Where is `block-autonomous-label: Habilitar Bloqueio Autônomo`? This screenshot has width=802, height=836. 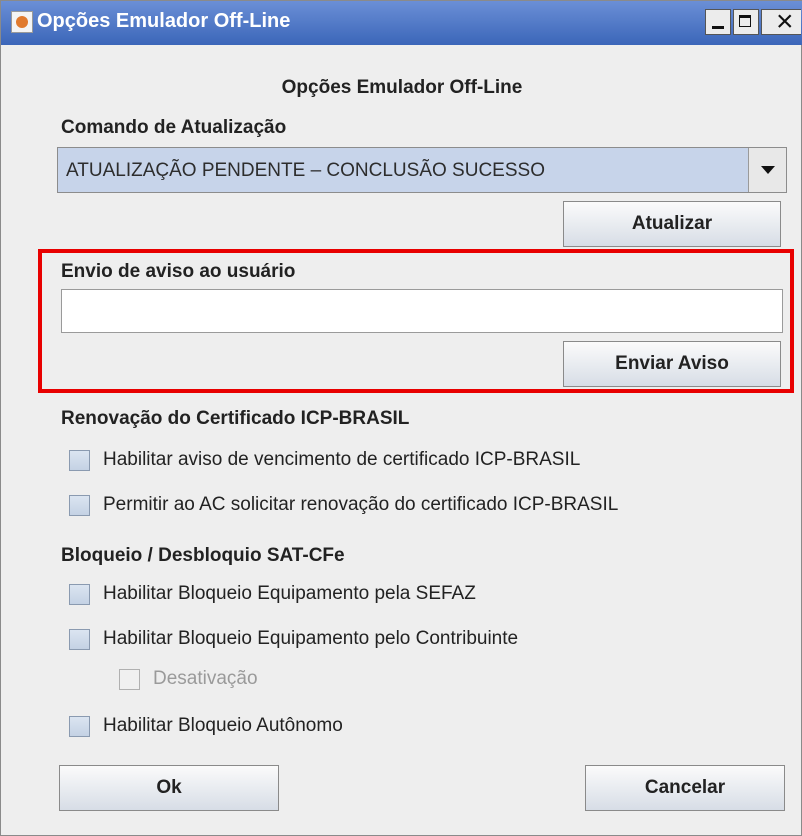 block-autonomous-label: Habilitar Bloqueio Autônomo is located at coordinates (223, 725).